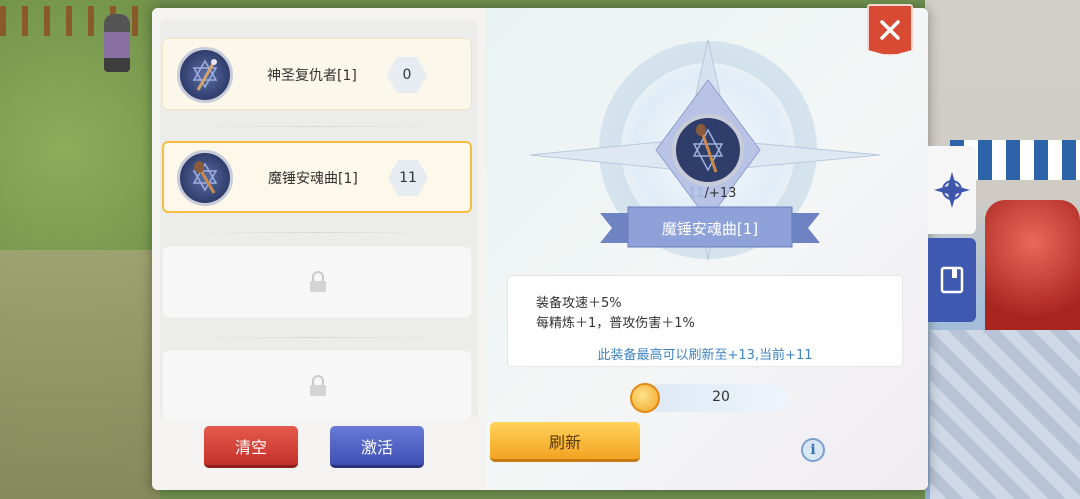 The height and width of the screenshot is (499, 1080). I want to click on refine-level-badge: 0, so click(407, 75).